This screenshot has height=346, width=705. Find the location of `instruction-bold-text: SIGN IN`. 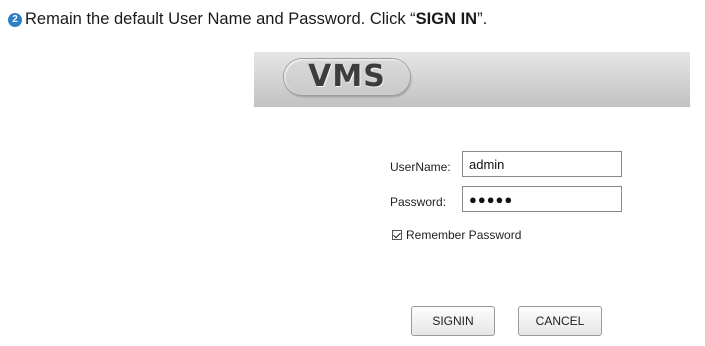

instruction-bold-text: SIGN IN is located at coordinates (446, 19).